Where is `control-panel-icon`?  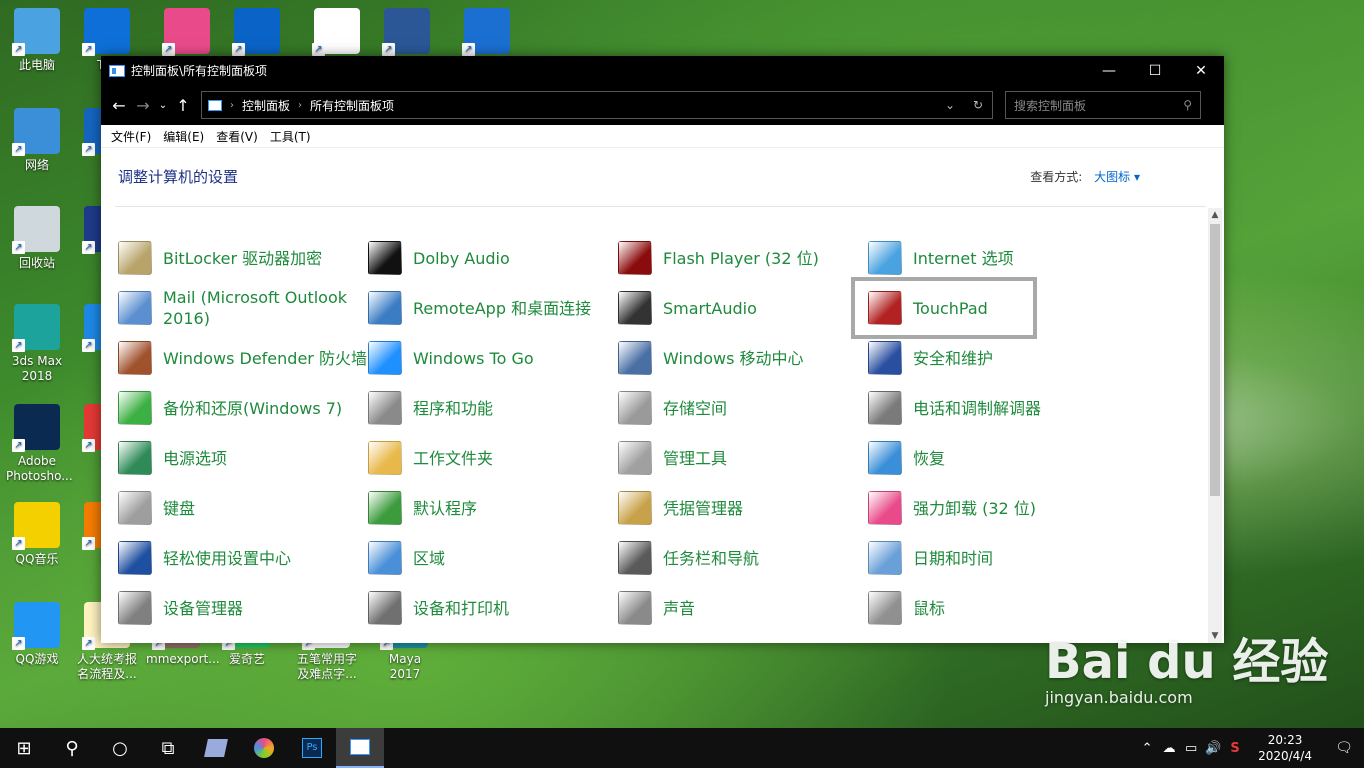 control-panel-icon is located at coordinates (117, 70).